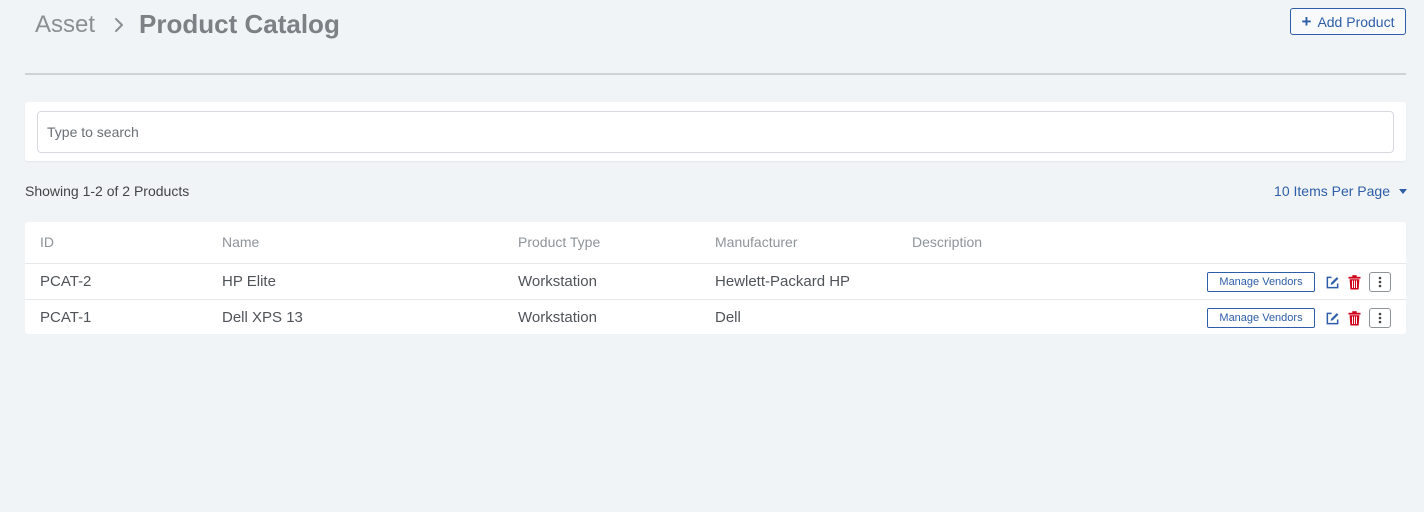  I want to click on add-product-button: + Add Product, so click(1348, 21).